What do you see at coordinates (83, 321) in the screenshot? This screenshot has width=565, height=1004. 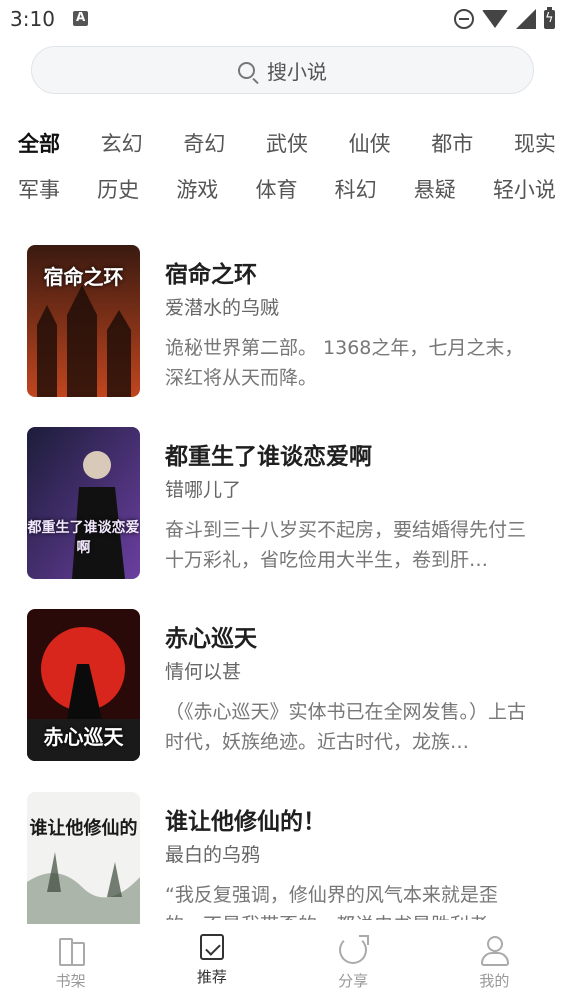 I see `book-cover: 宿命之环` at bounding box center [83, 321].